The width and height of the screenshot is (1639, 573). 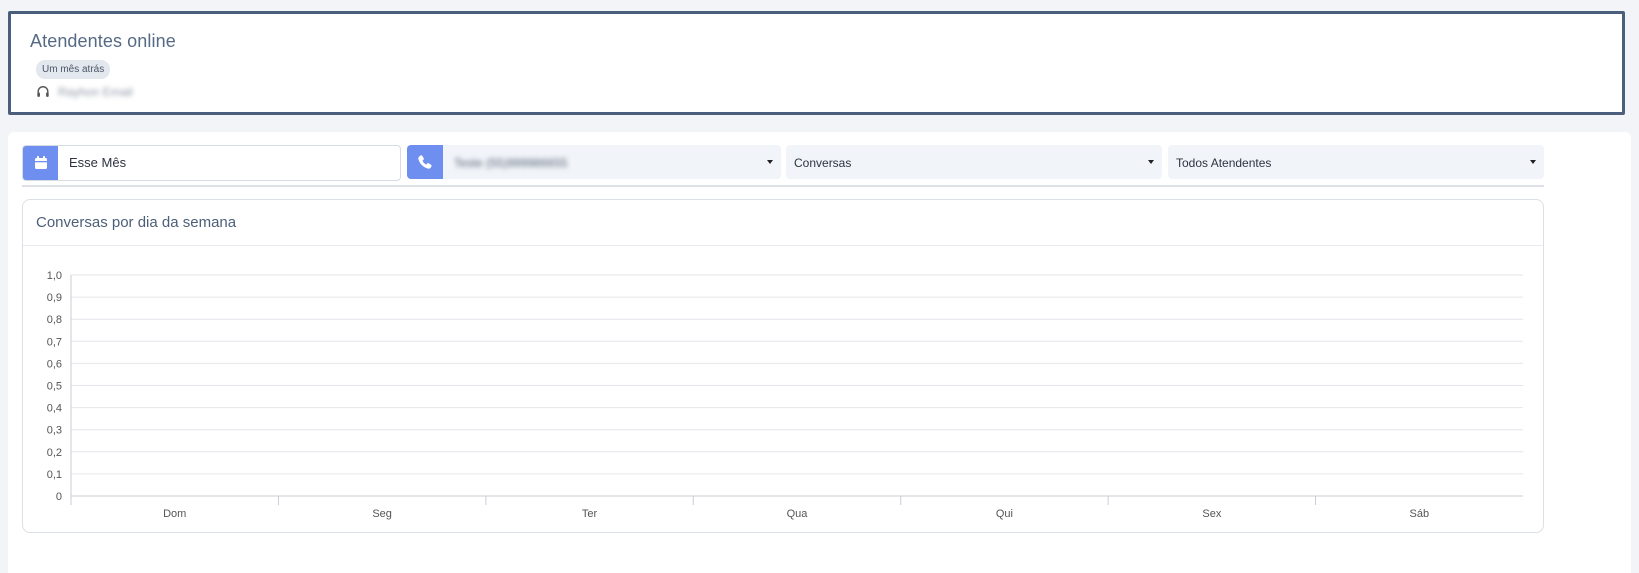 What do you see at coordinates (103, 41) in the screenshot?
I see `online-agents-title: Atendentes online` at bounding box center [103, 41].